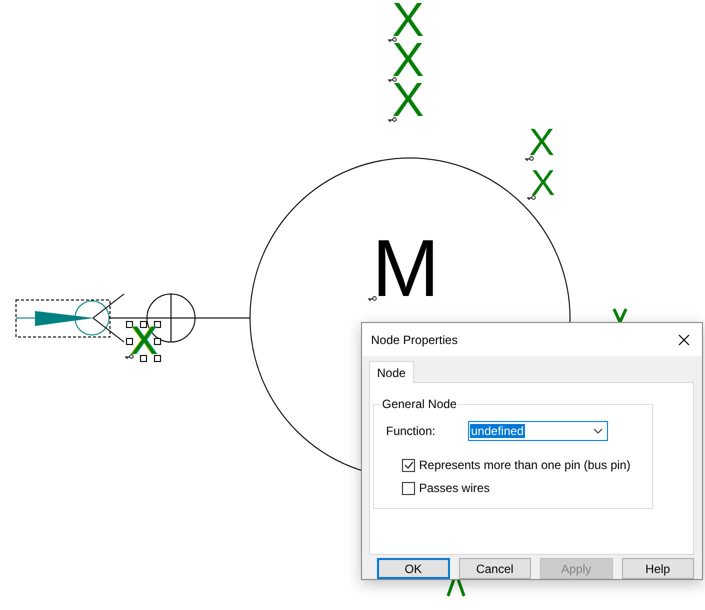  Describe the element at coordinates (495, 568) in the screenshot. I see `dialog-button: Cancel` at that location.